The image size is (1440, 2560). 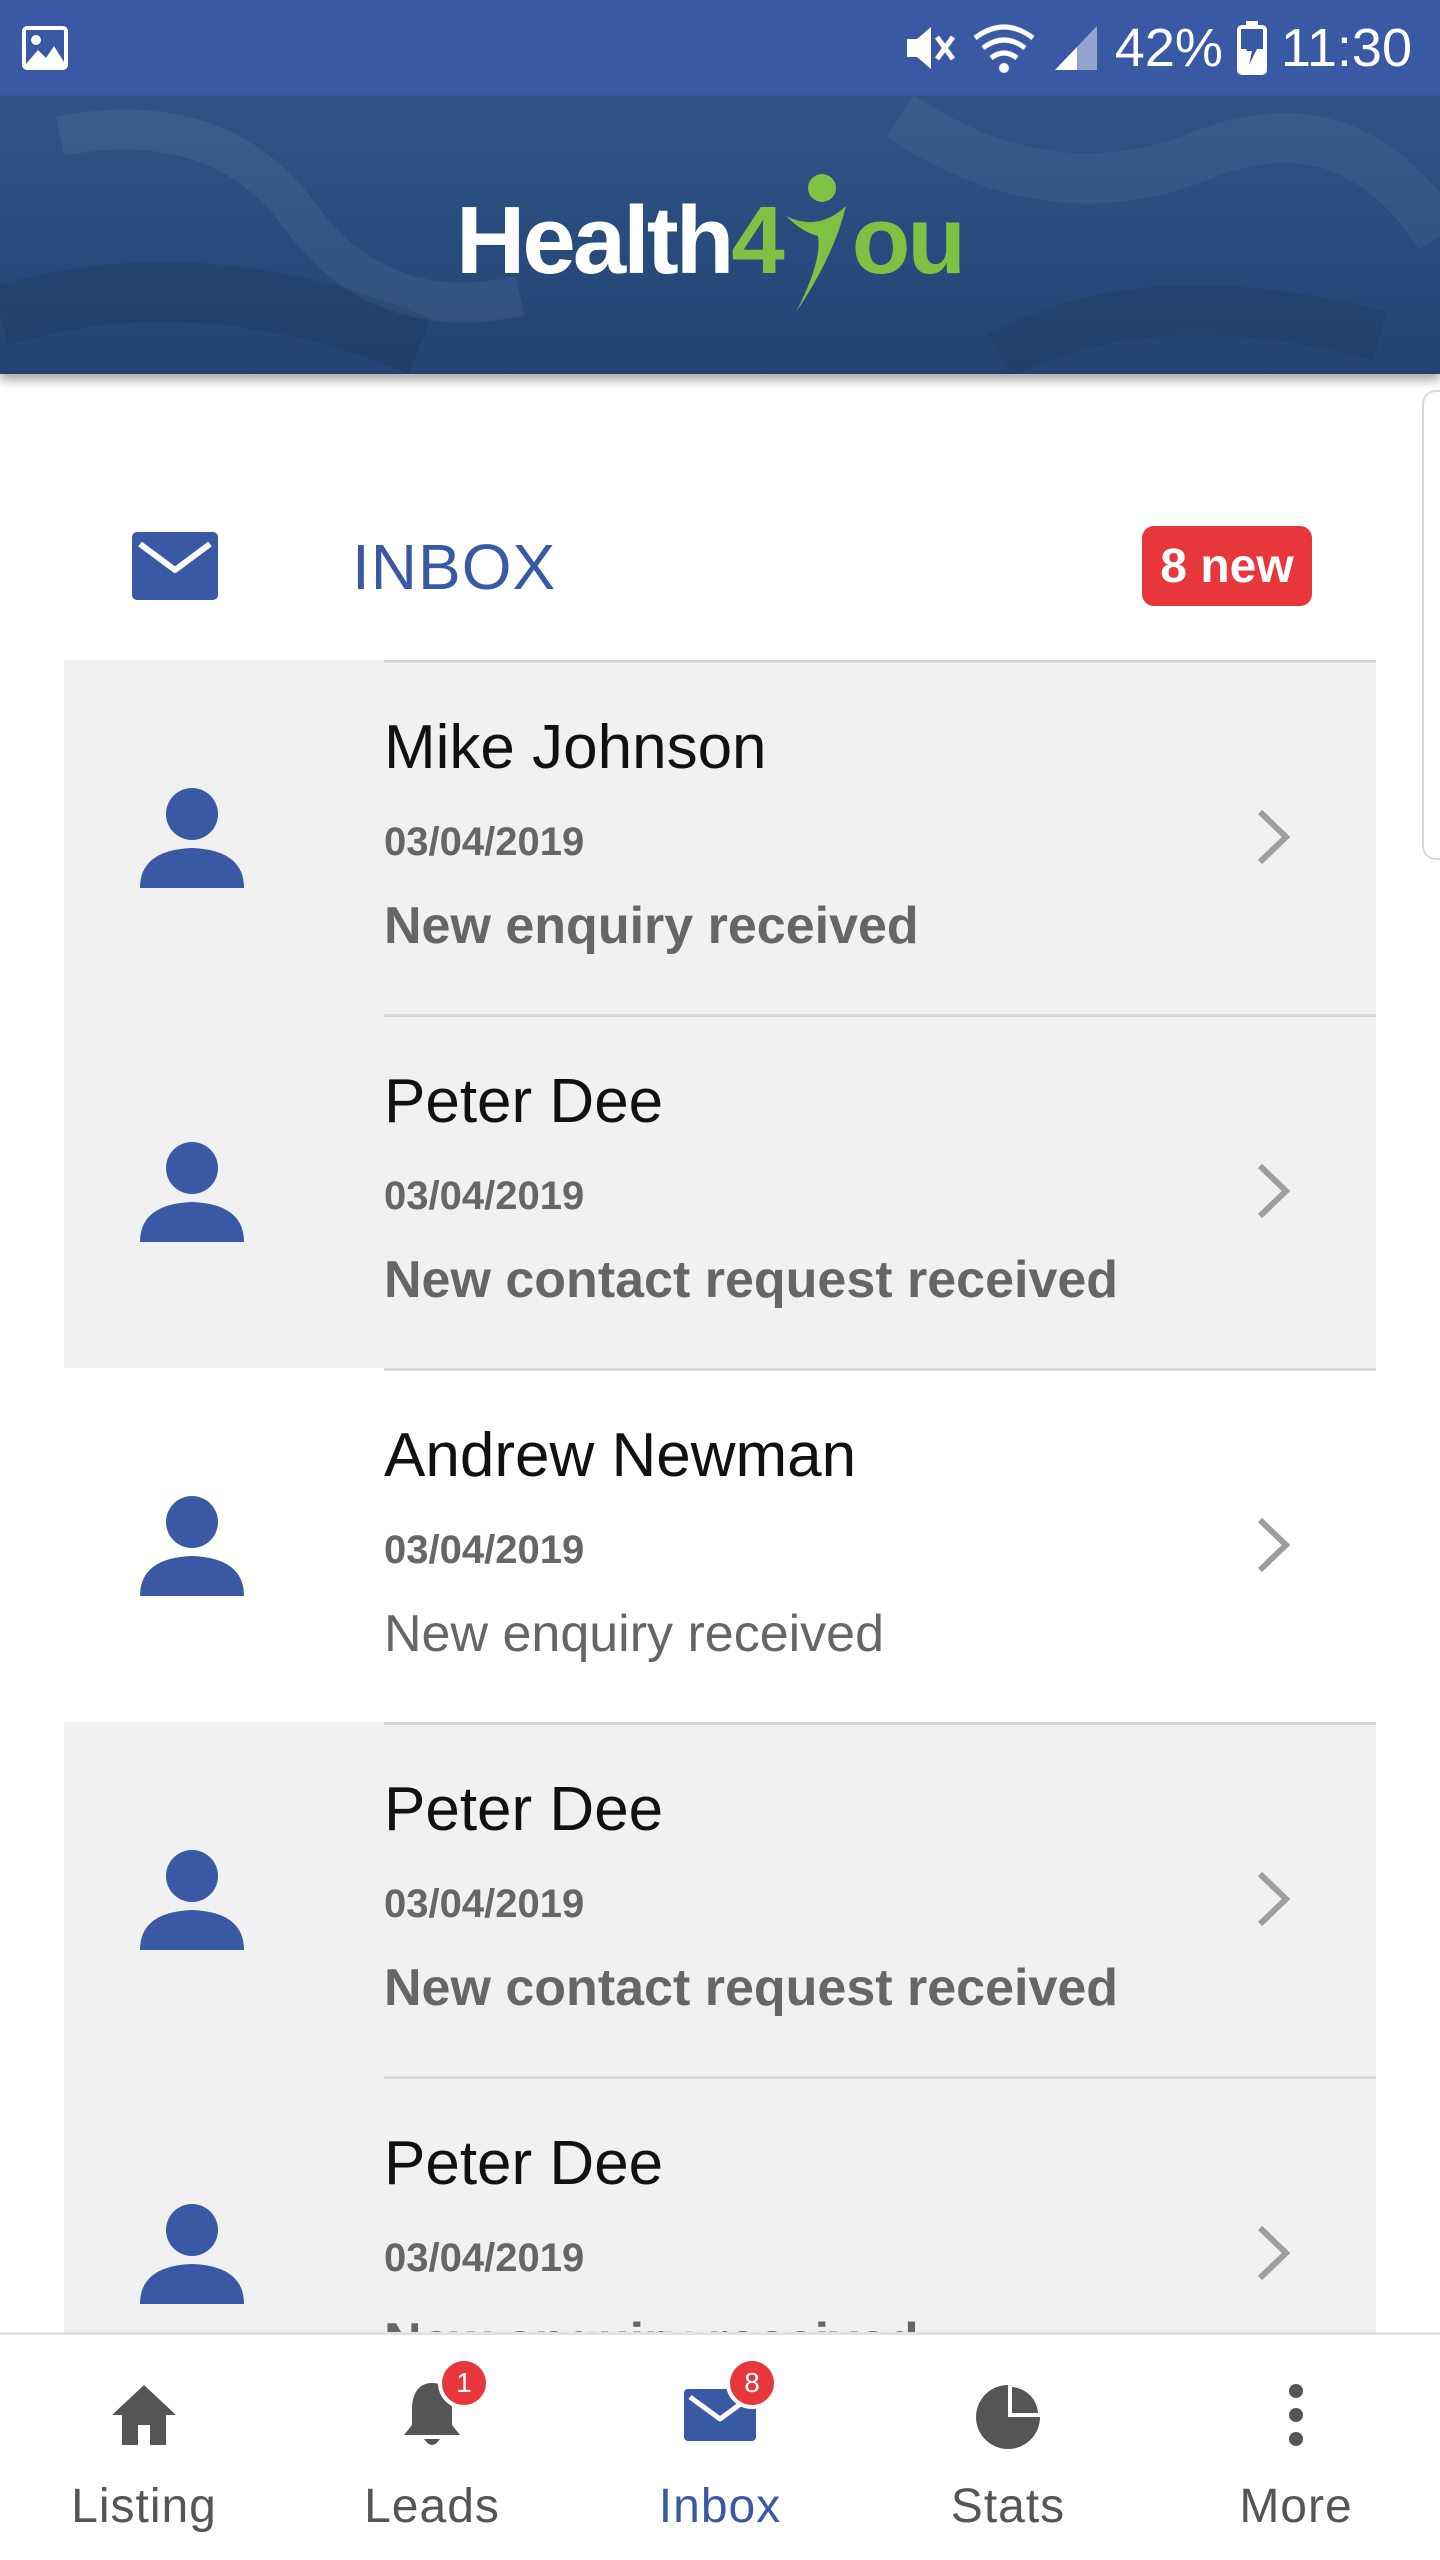 What do you see at coordinates (575, 747) in the screenshot?
I see `sender-name: Mike Johnson` at bounding box center [575, 747].